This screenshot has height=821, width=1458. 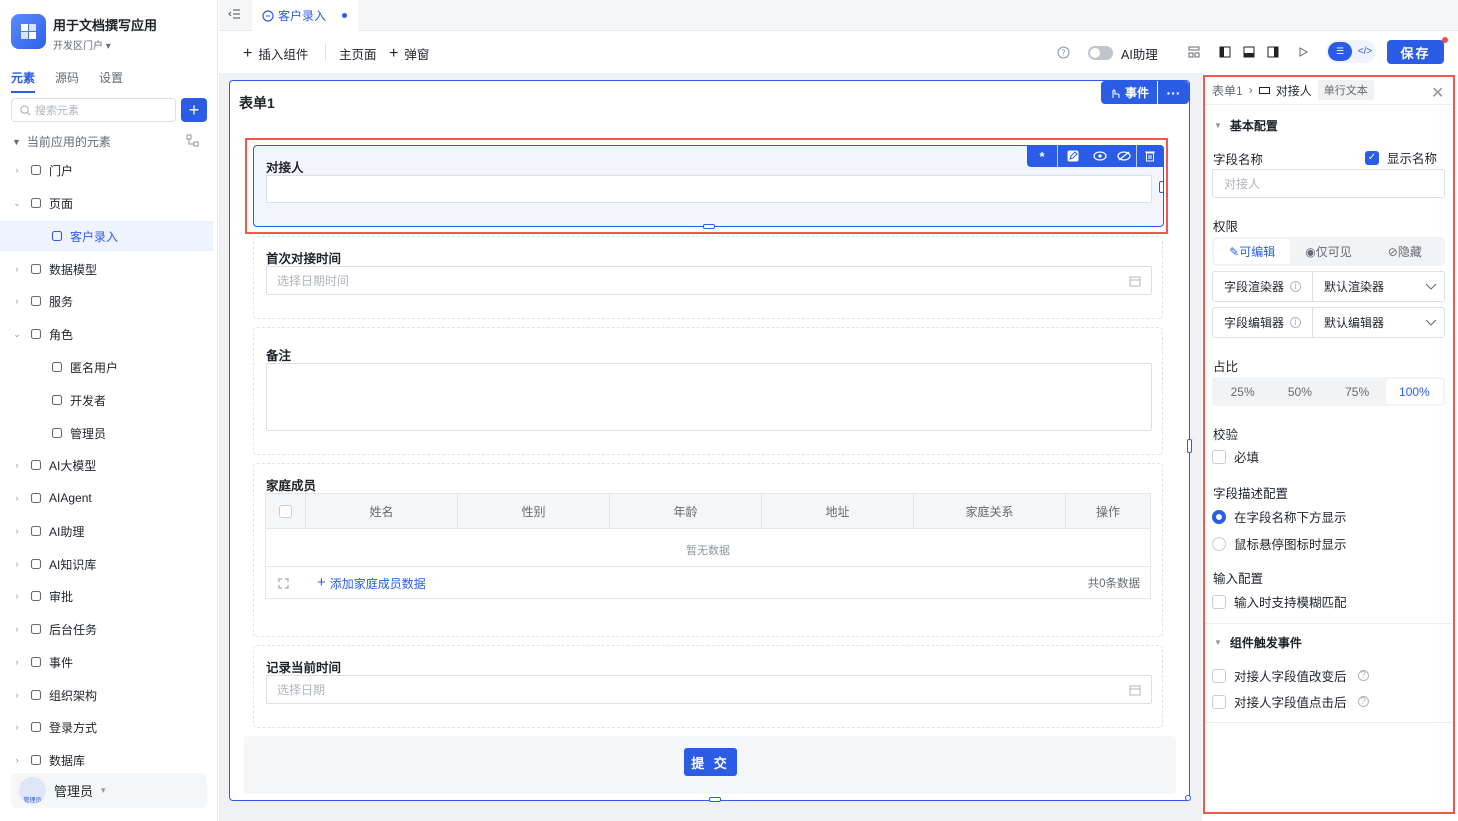 I want to click on sidebar-item: › 后台任务, so click(x=106, y=629).